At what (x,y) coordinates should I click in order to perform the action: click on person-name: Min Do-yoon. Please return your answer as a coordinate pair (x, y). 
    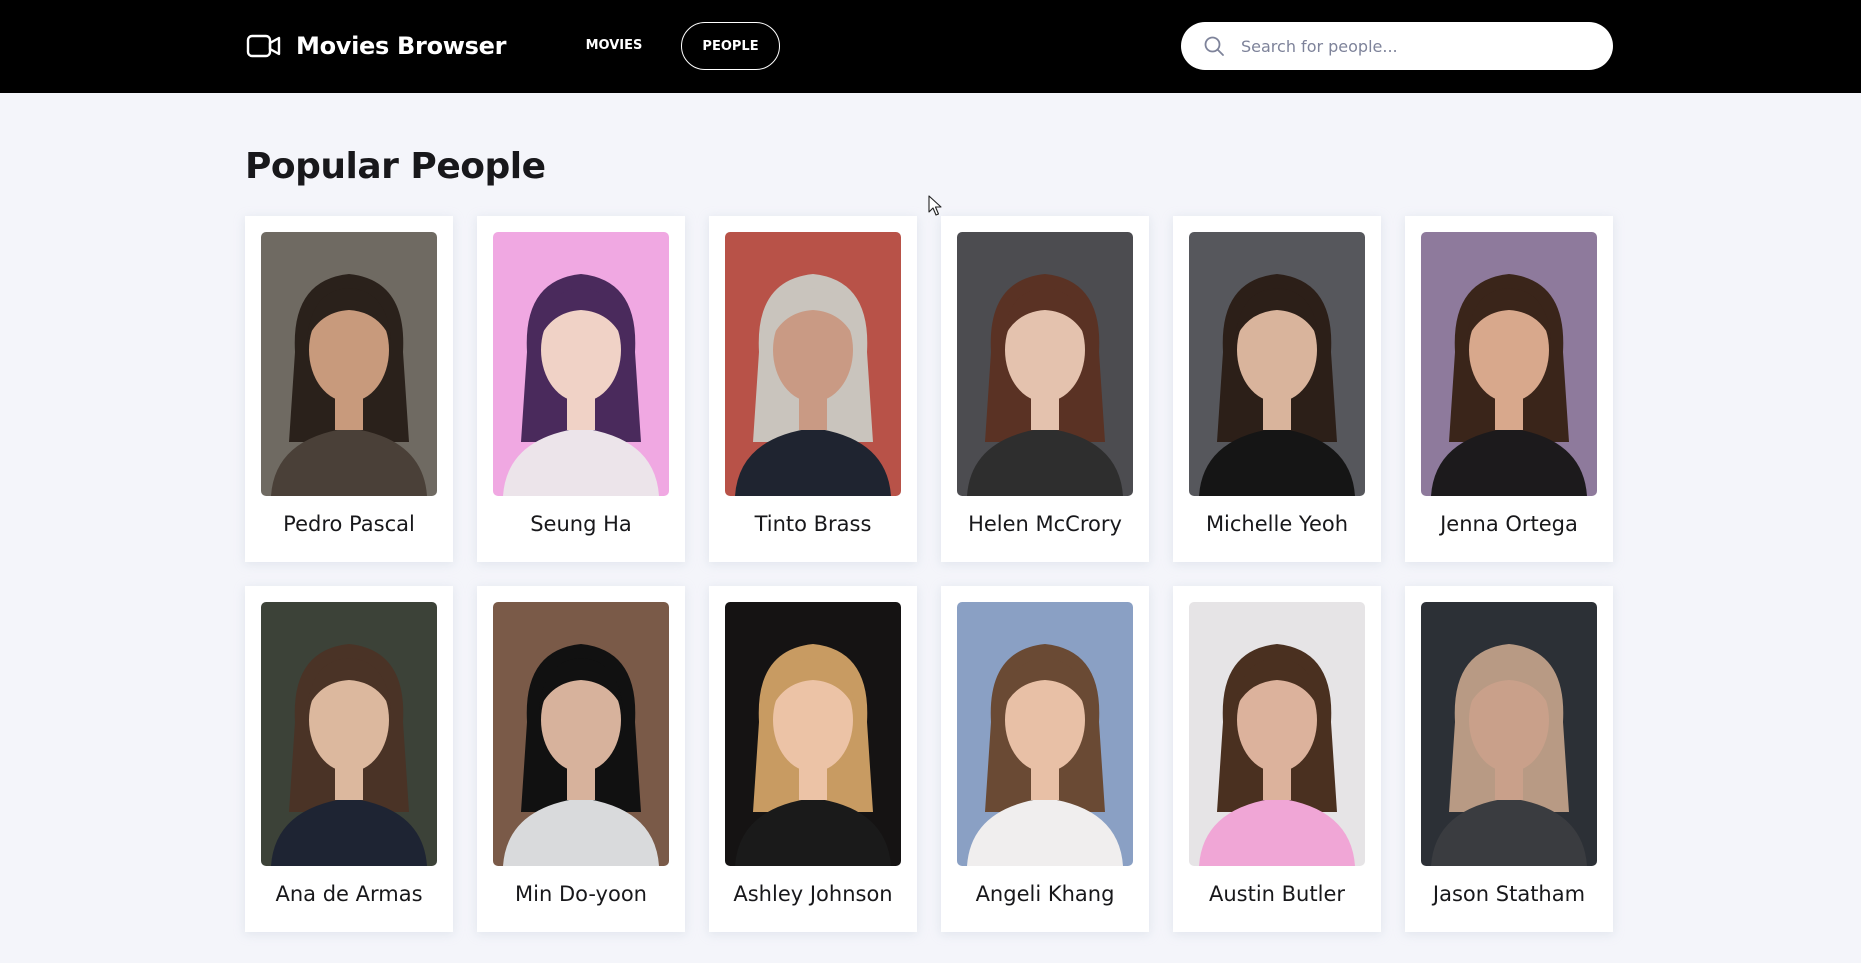
    Looking at the image, I should click on (581, 894).